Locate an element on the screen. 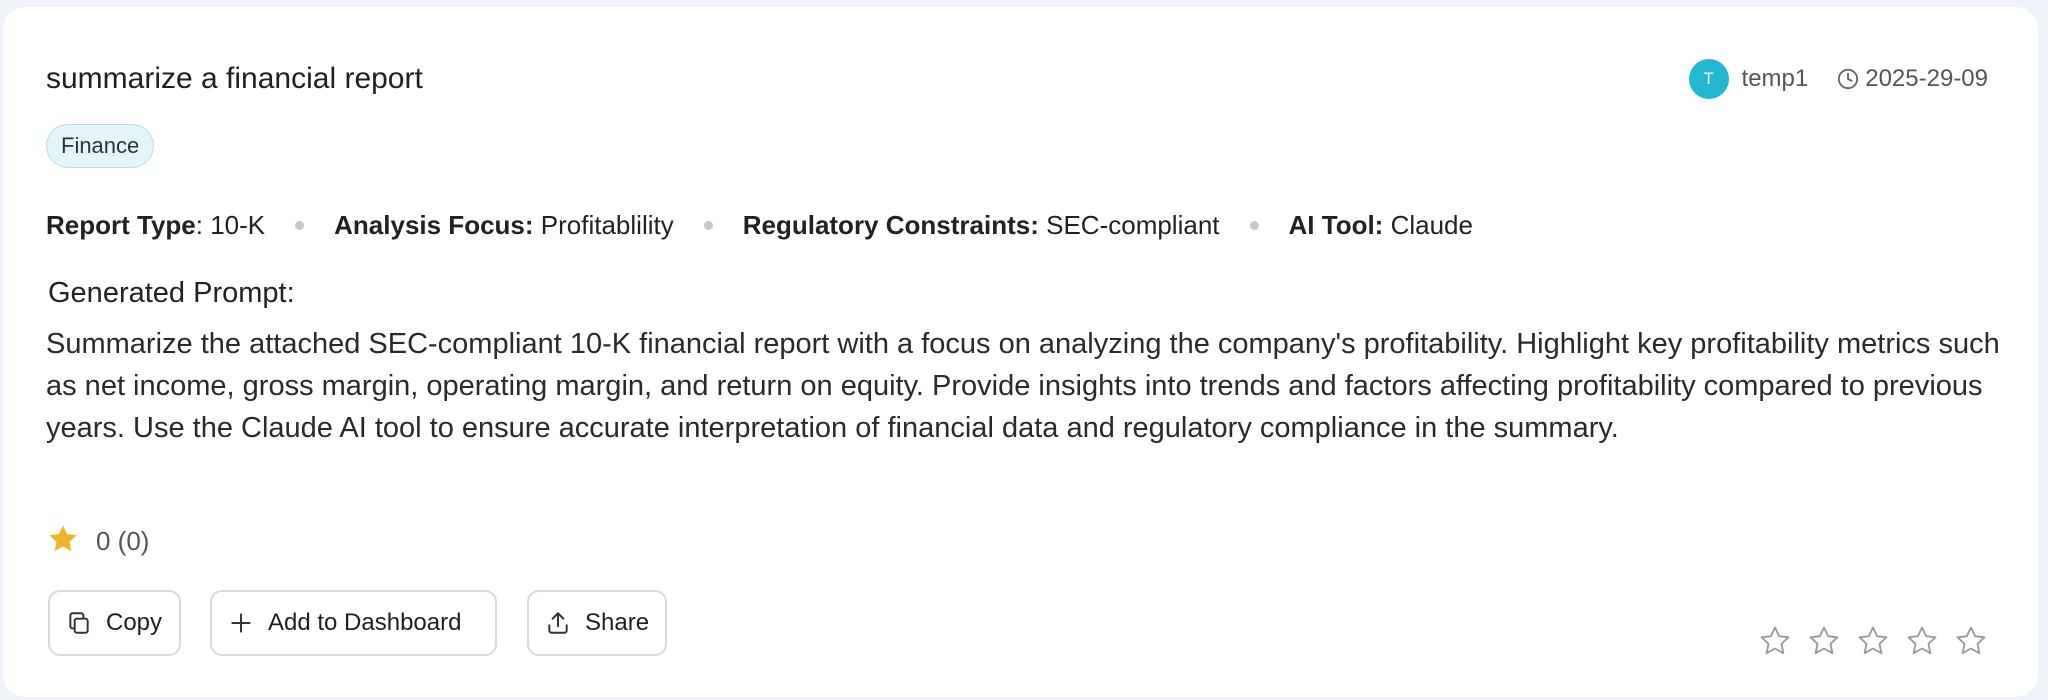  param-regulatory-constraints: Regulatory Constraints: SEC-compliant is located at coordinates (981, 225).